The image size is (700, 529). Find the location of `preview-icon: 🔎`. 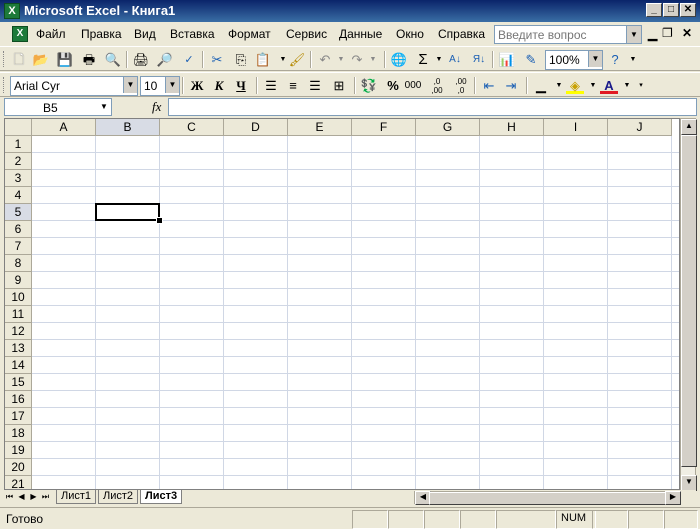

preview-icon: 🔎 is located at coordinates (165, 60).